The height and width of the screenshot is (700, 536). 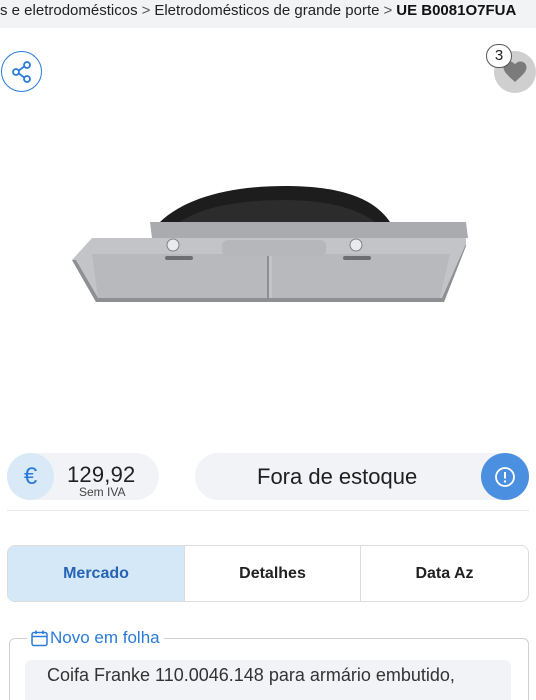 What do you see at coordinates (337, 476) in the screenshot?
I see `stock-label: Fora de estoque` at bounding box center [337, 476].